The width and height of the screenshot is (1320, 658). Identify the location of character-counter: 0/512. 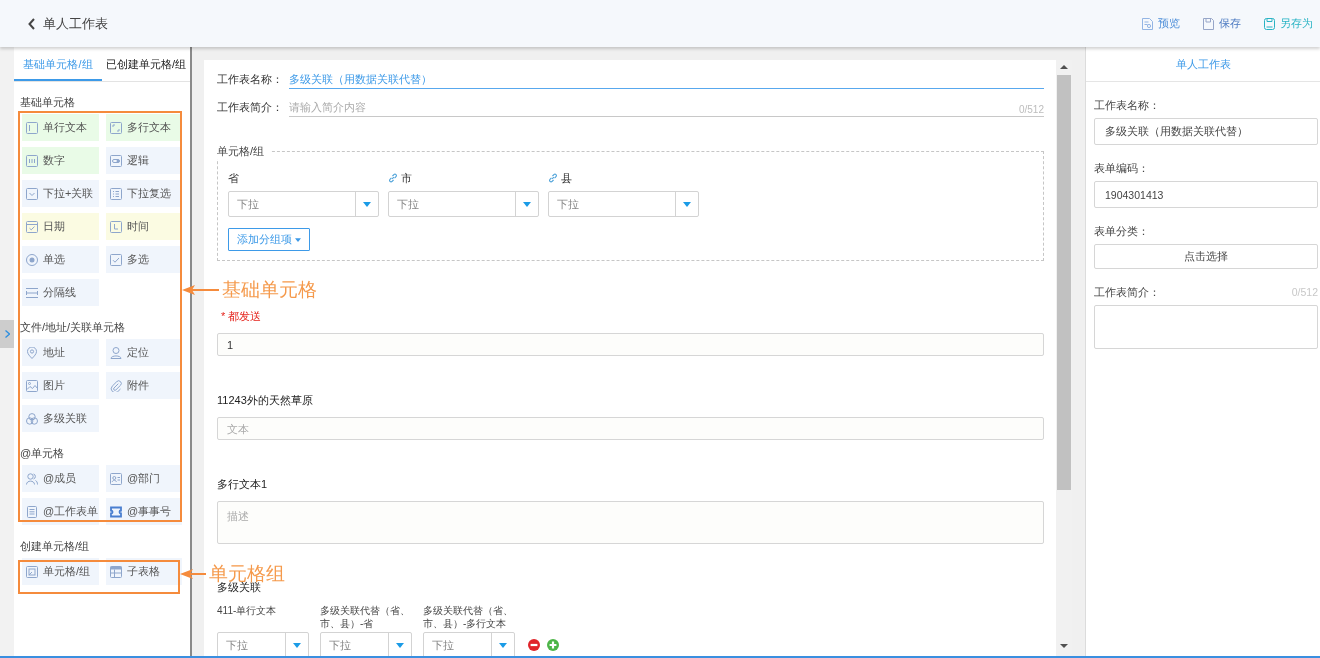
(1031, 110).